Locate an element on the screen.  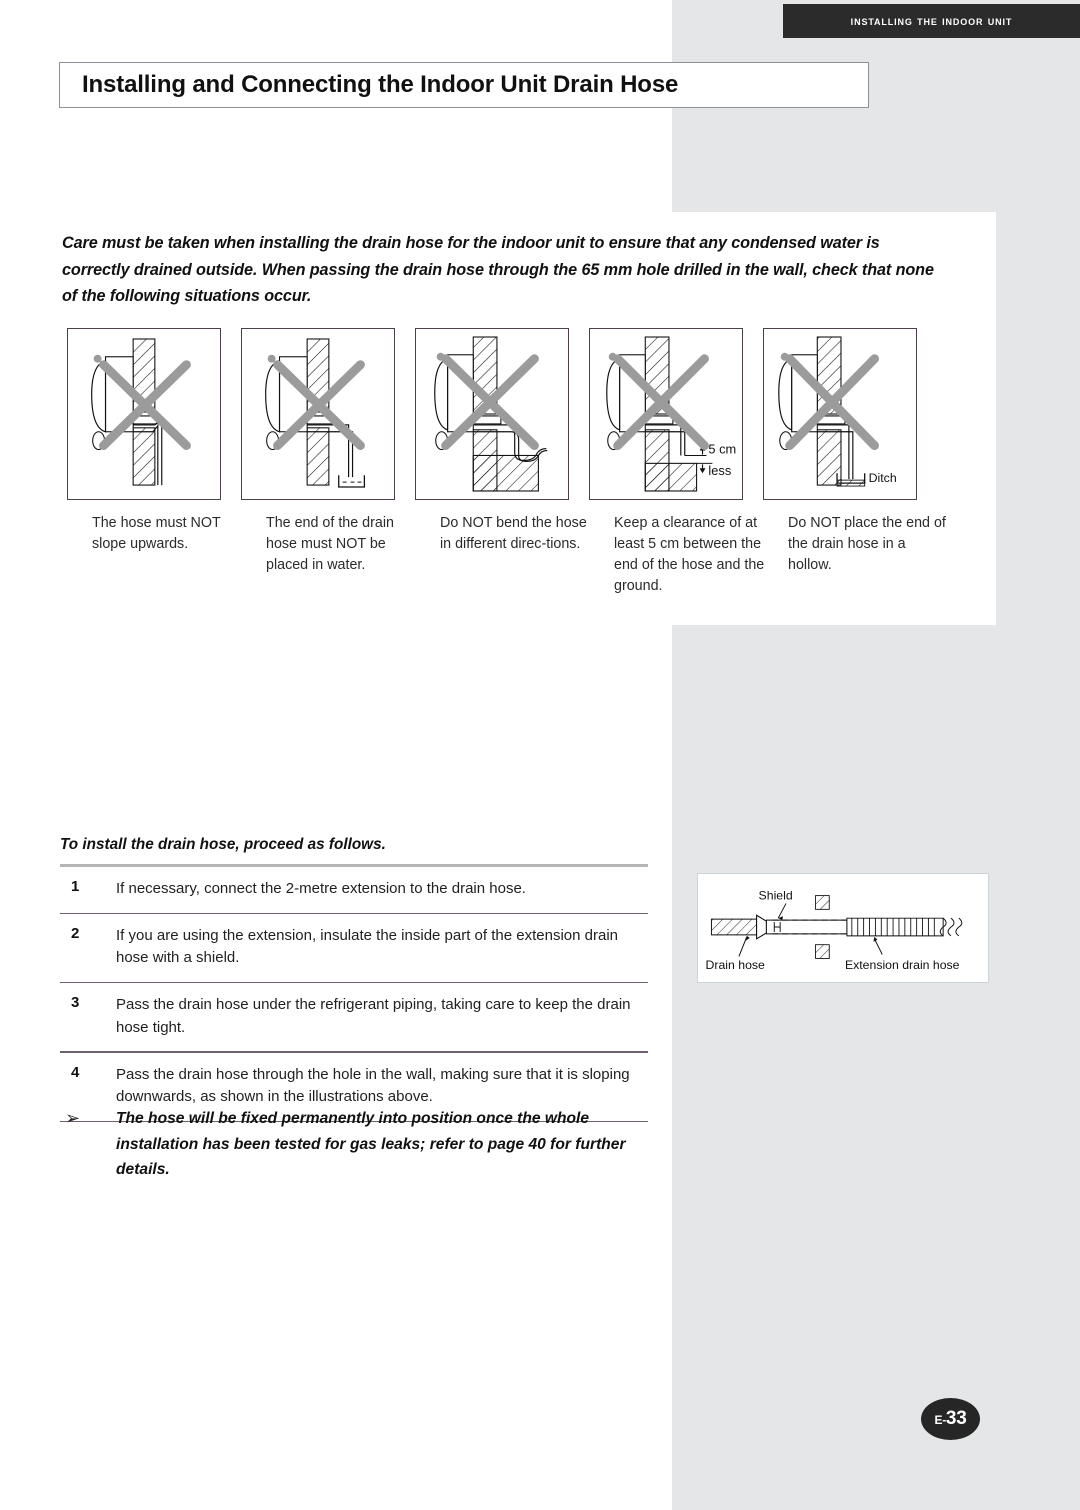
page-number-badge: E-33 is located at coordinates (950, 1419).